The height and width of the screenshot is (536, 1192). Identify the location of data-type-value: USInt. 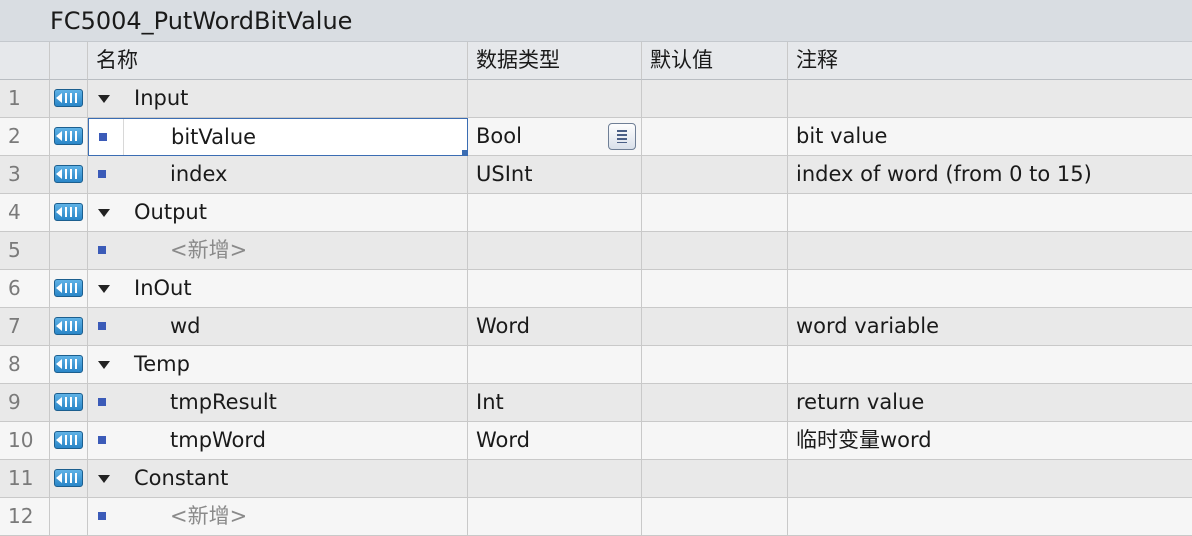
(504, 174).